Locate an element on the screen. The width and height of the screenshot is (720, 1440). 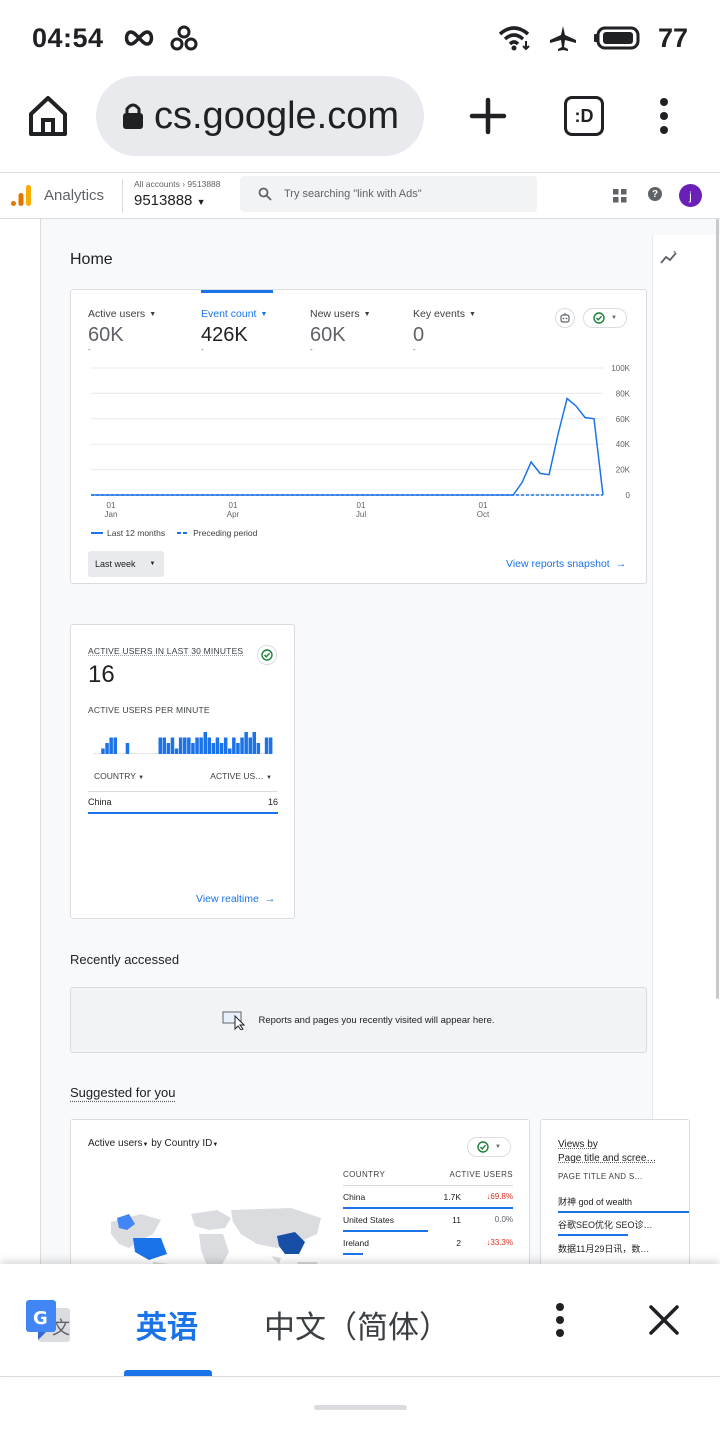
insights-icon is located at coordinates (669, 258).